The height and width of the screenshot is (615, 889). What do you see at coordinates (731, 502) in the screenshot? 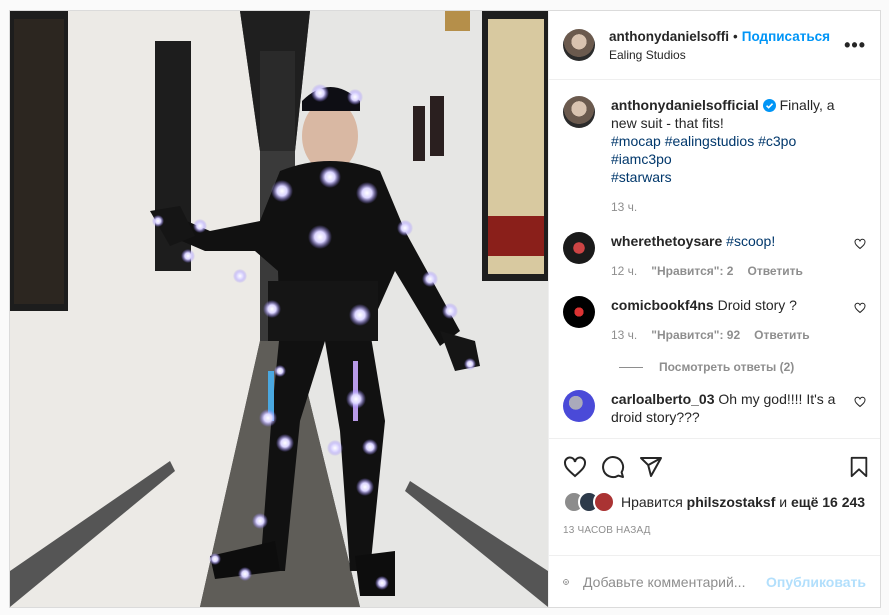
I see `likes-user: philszostaksf` at bounding box center [731, 502].